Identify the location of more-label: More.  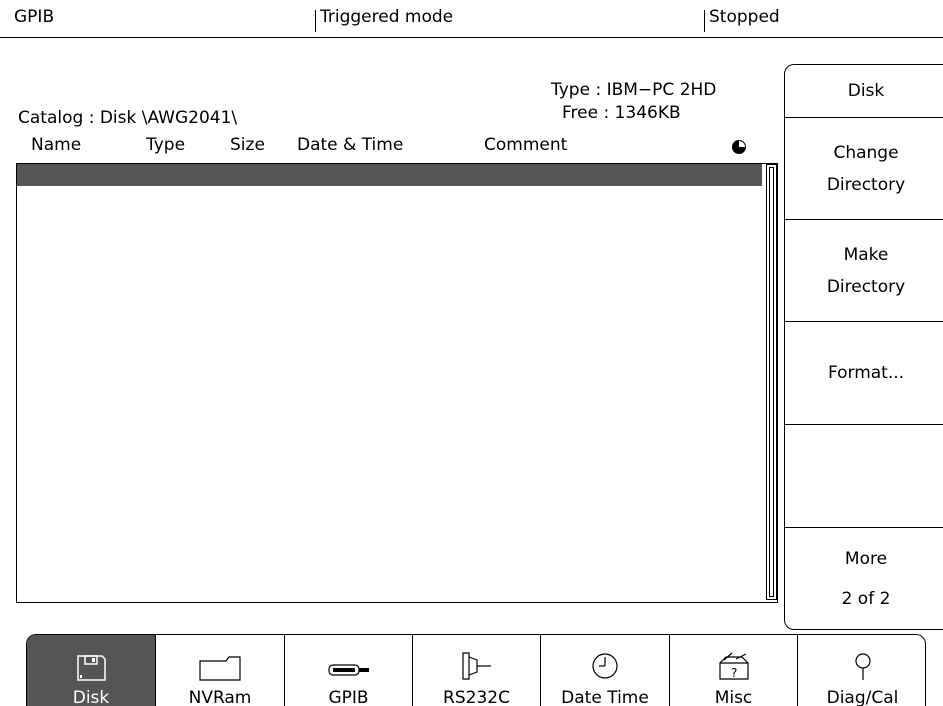
(866, 559).